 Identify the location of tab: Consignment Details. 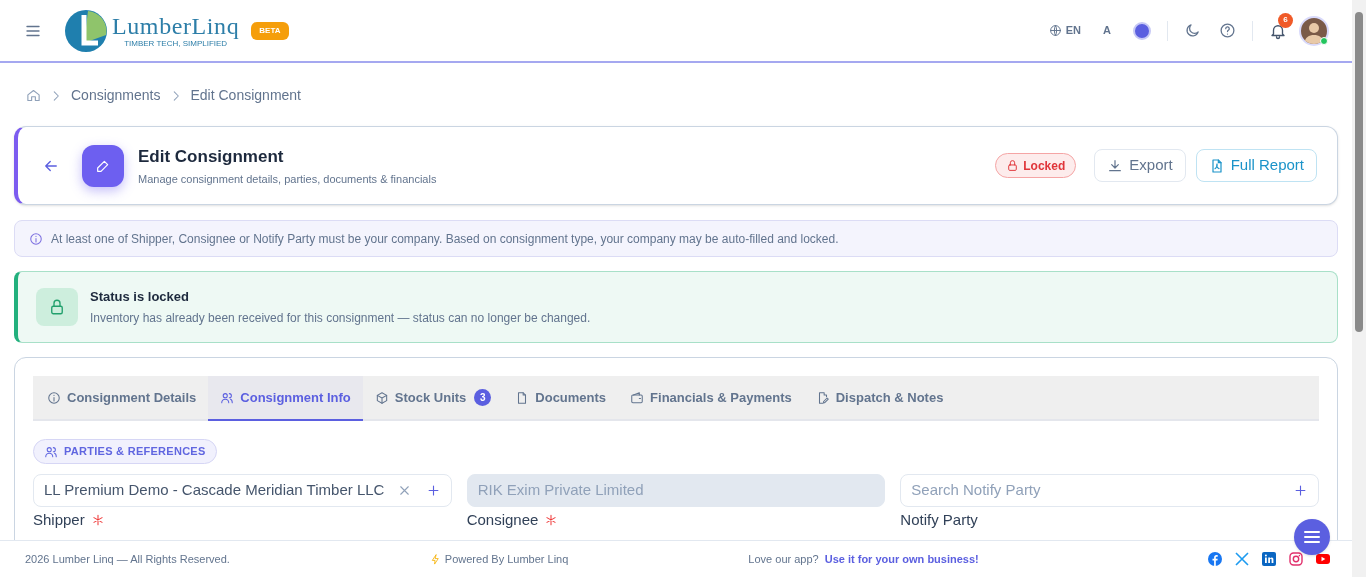
(122, 398).